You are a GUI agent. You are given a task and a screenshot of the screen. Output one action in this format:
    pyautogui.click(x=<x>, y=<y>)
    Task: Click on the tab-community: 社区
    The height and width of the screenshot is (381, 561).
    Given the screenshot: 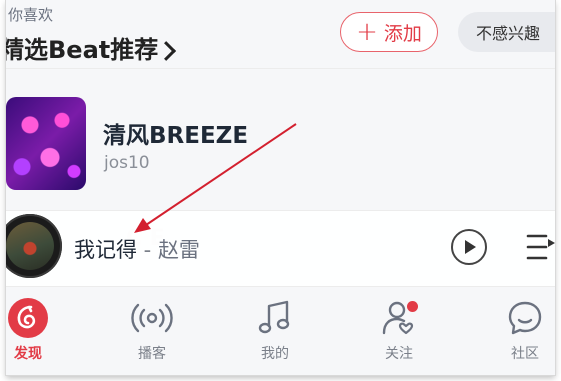 What is the action you would take?
    pyautogui.click(x=520, y=330)
    